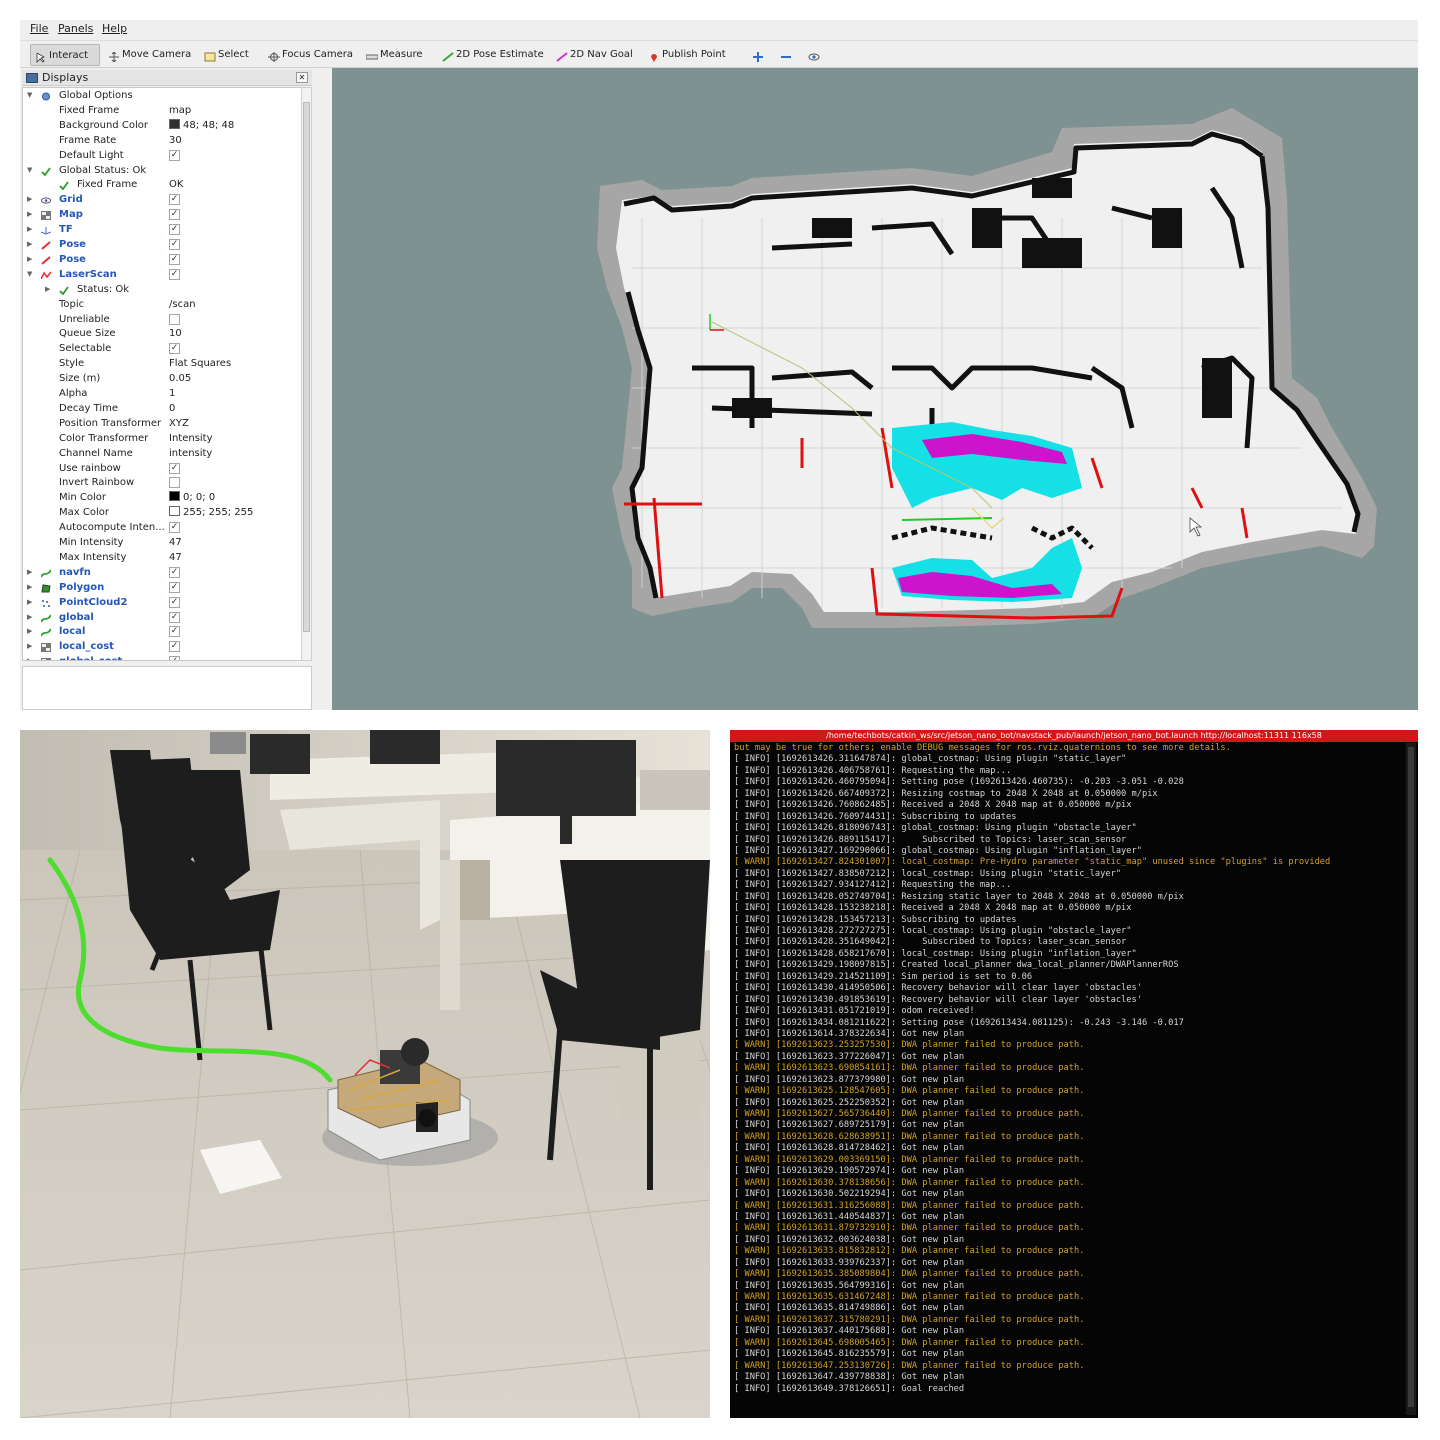  What do you see at coordinates (162, 289) in the screenshot?
I see `display-row: ▶ Status: Ok` at bounding box center [162, 289].